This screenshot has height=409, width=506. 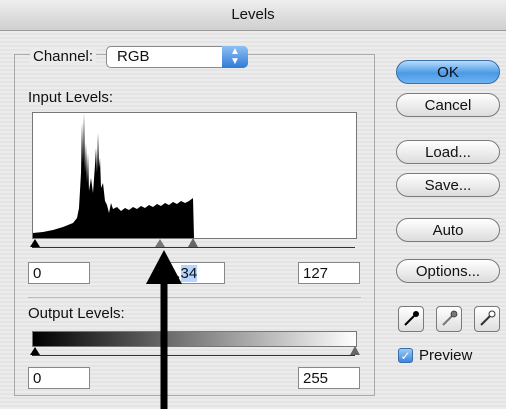 What do you see at coordinates (355, 350) in the screenshot?
I see `output-white-point-slider` at bounding box center [355, 350].